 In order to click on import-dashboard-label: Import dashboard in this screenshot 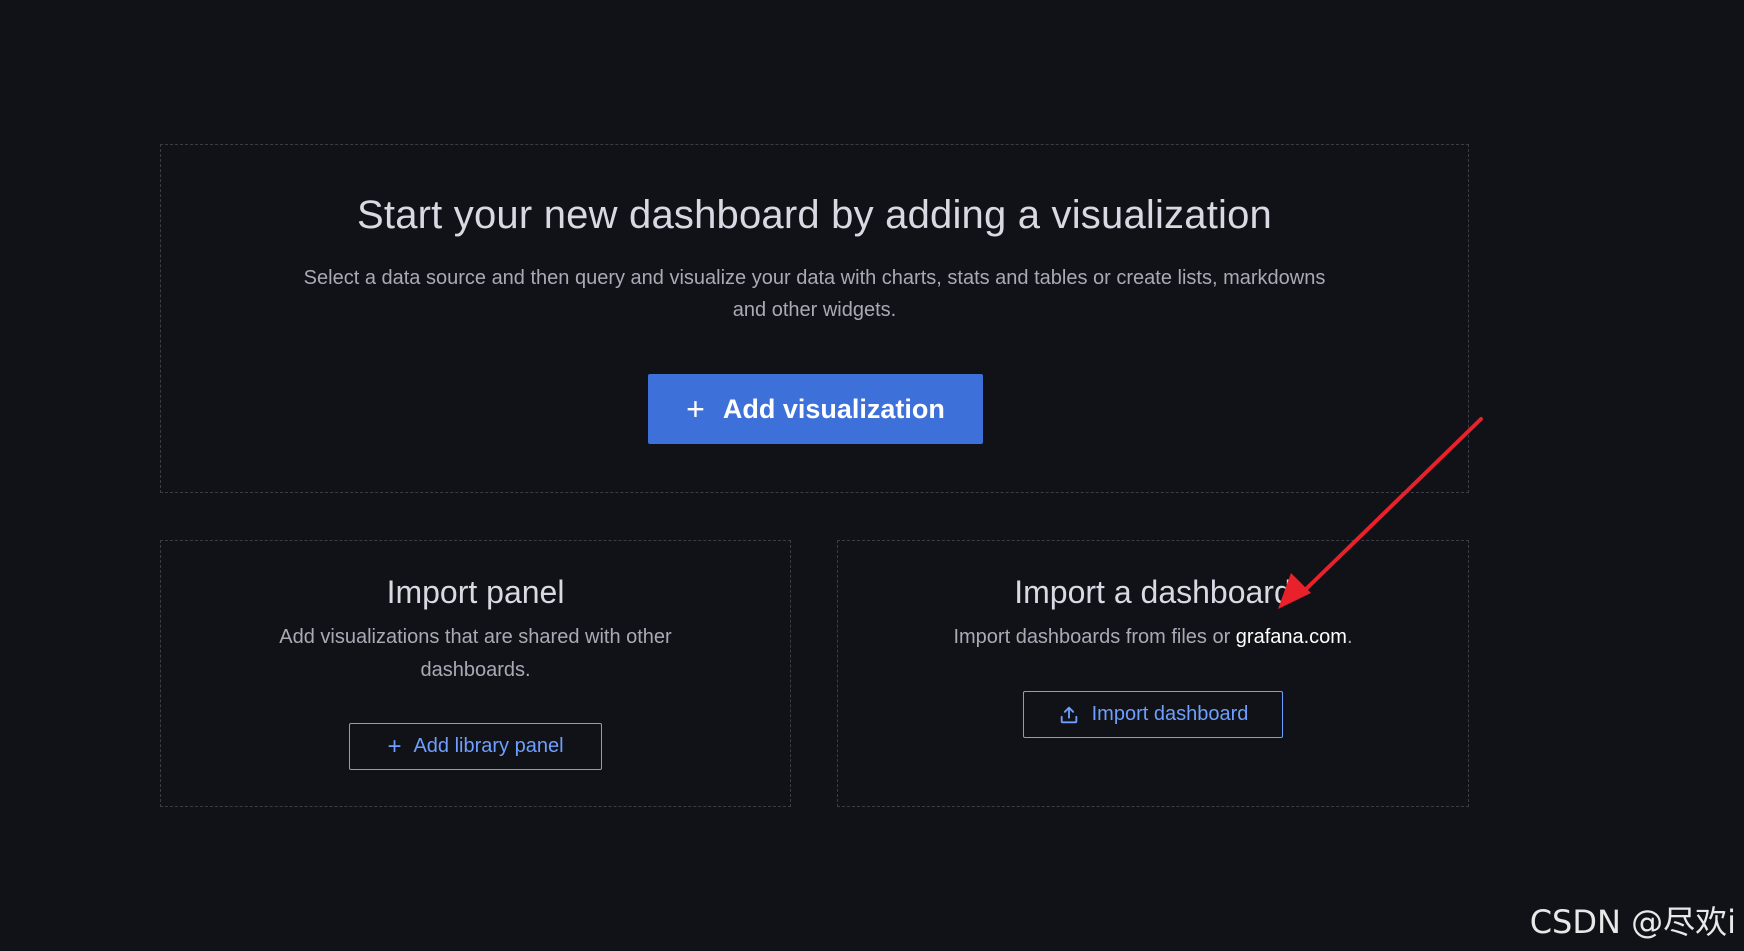, I will do `click(1170, 714)`.